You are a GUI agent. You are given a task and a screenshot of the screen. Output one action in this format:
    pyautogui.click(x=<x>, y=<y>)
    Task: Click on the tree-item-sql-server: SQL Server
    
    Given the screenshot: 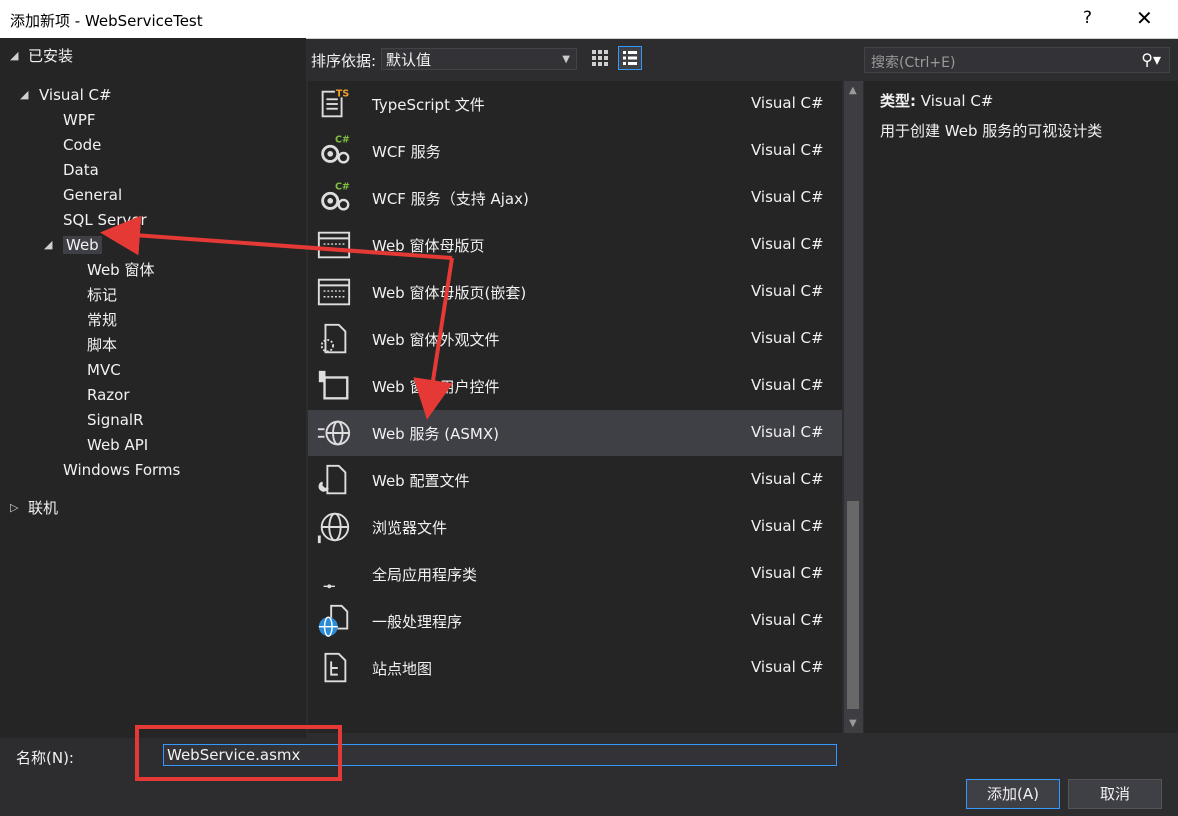 What is the action you would take?
    pyautogui.click(x=105, y=220)
    